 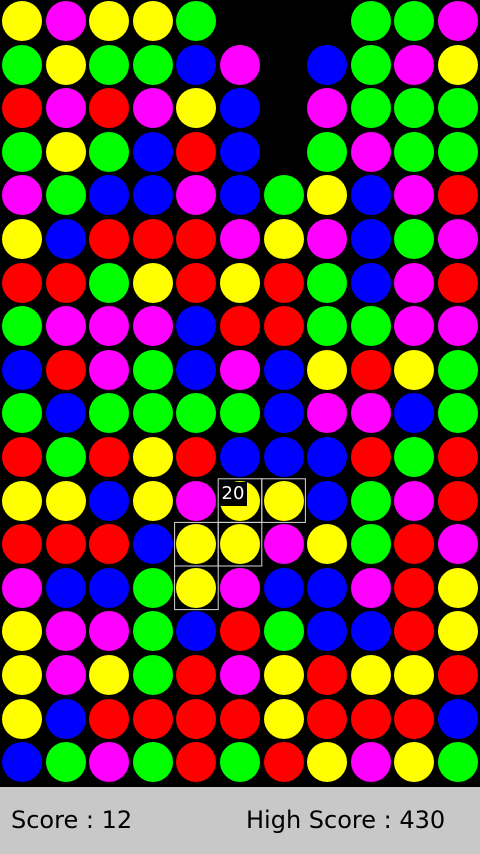 I want to click on ball-r7-c0, so click(x=22, y=326).